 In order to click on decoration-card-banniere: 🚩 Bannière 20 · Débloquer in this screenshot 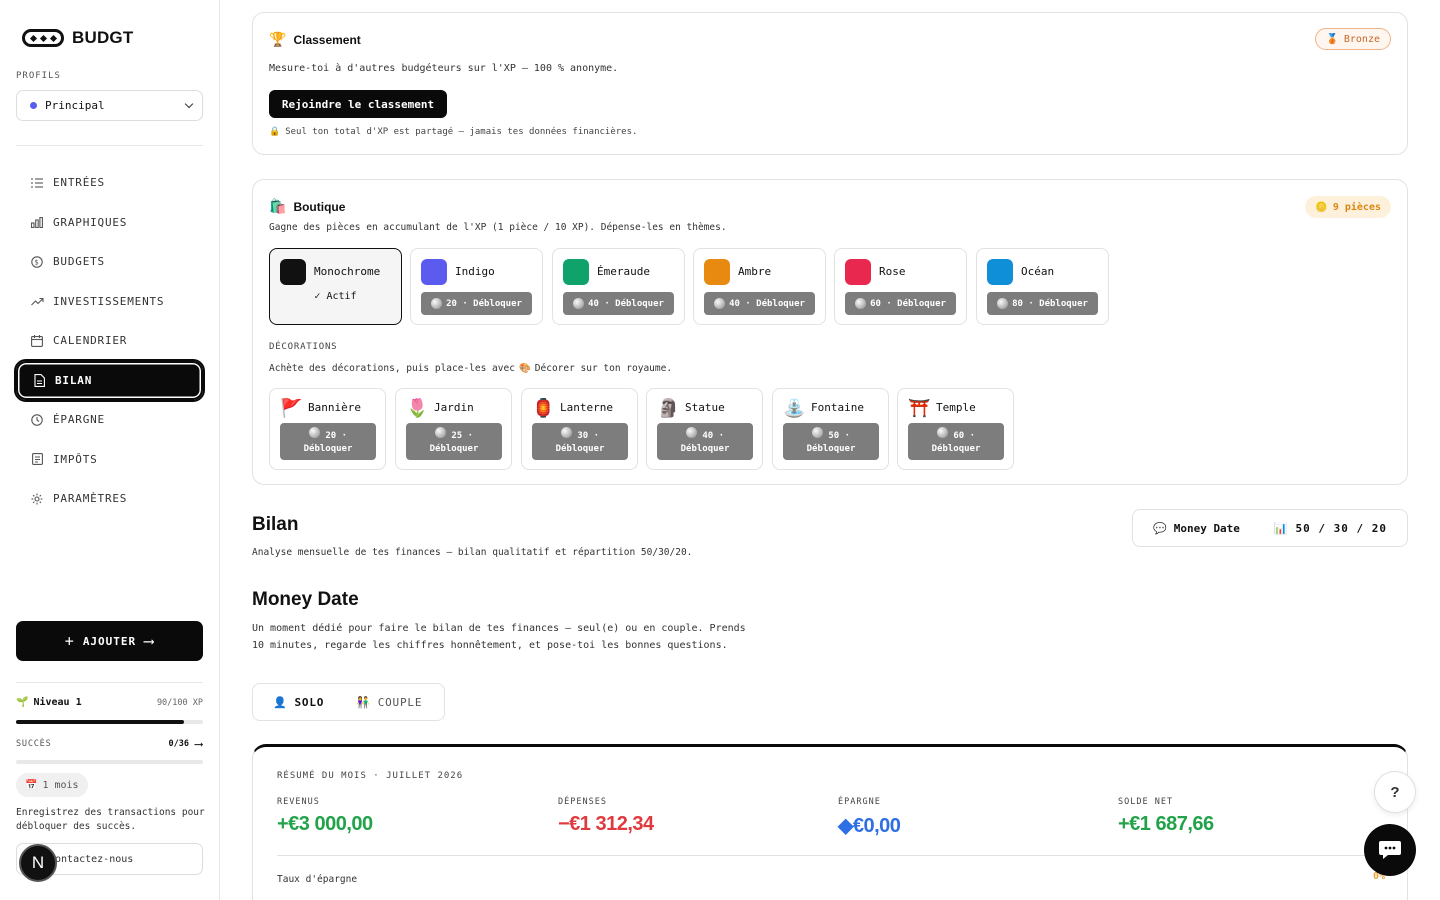, I will do `click(327, 429)`.